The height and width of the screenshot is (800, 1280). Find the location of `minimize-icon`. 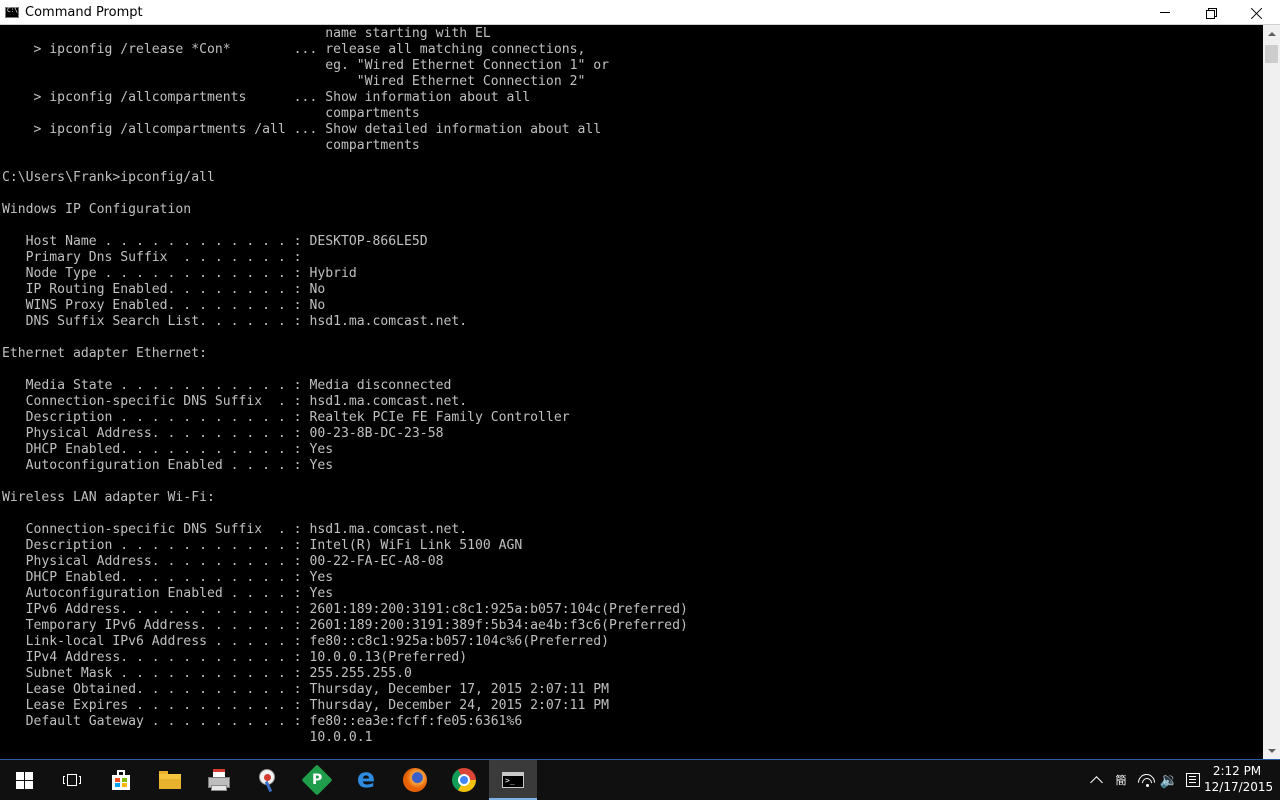

minimize-icon is located at coordinates (1165, 12).